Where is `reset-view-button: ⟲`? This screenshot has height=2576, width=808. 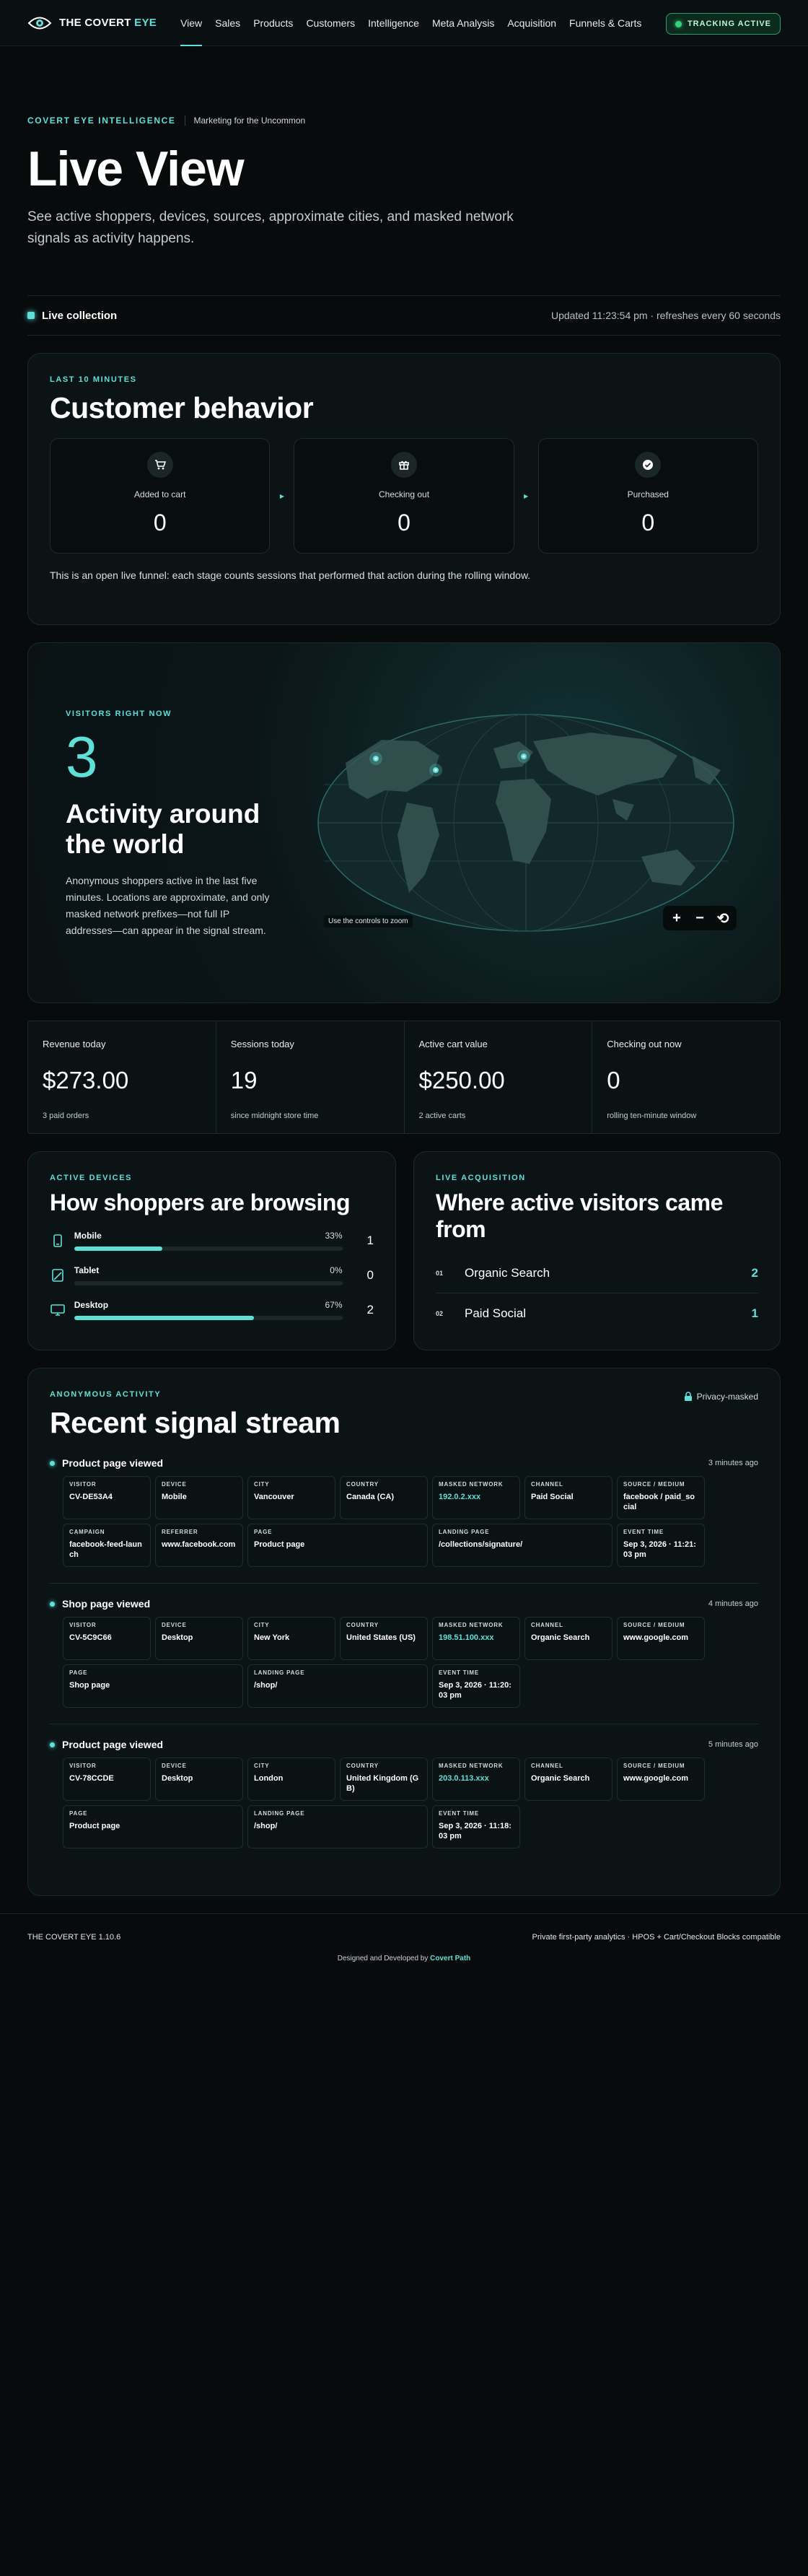 reset-view-button: ⟲ is located at coordinates (722, 918).